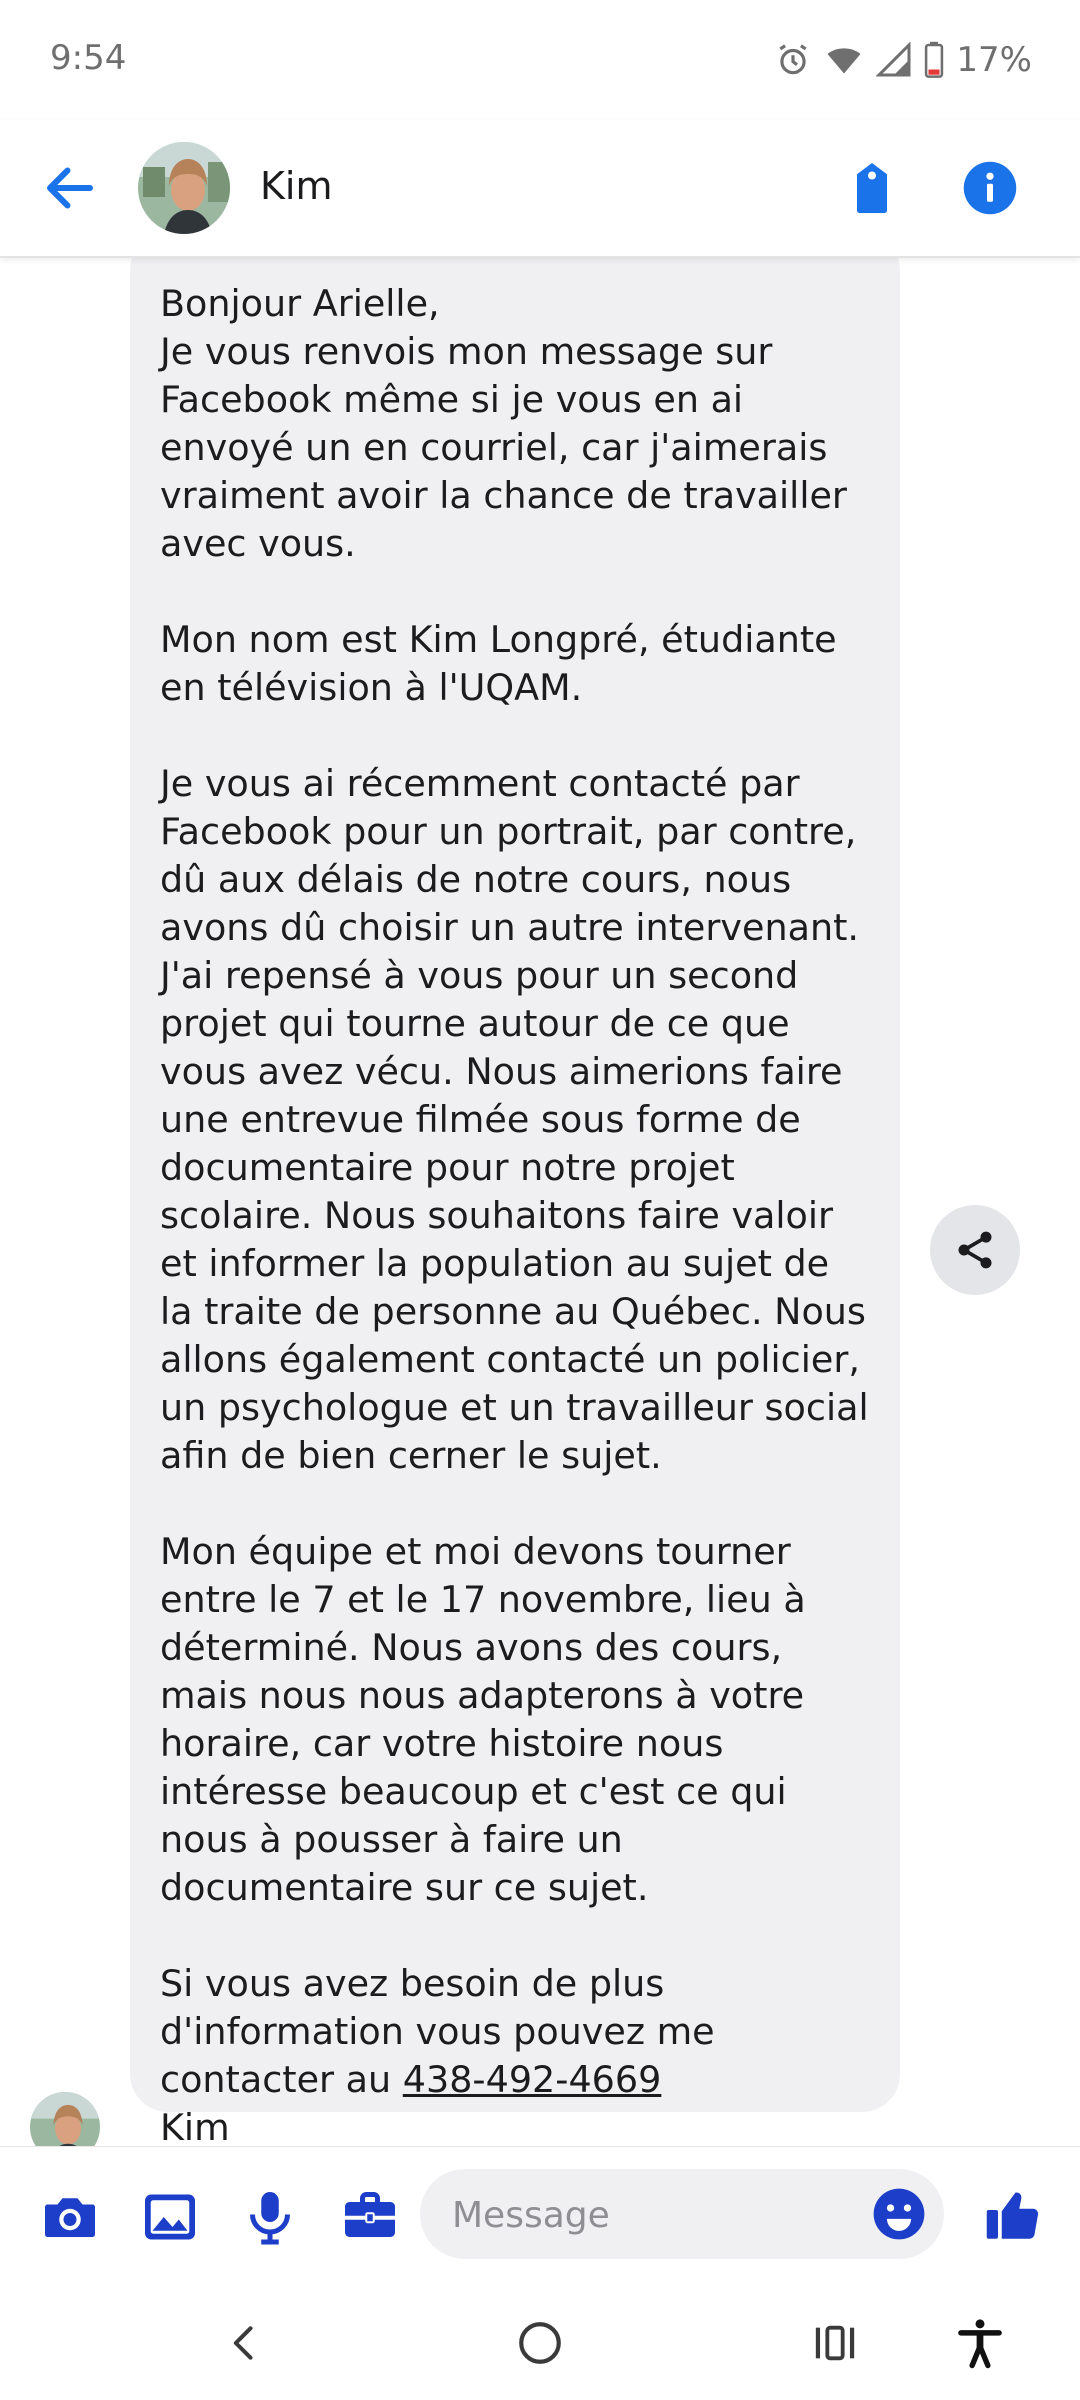  I want to click on status-bar: 9:54 17%, so click(540, 60).